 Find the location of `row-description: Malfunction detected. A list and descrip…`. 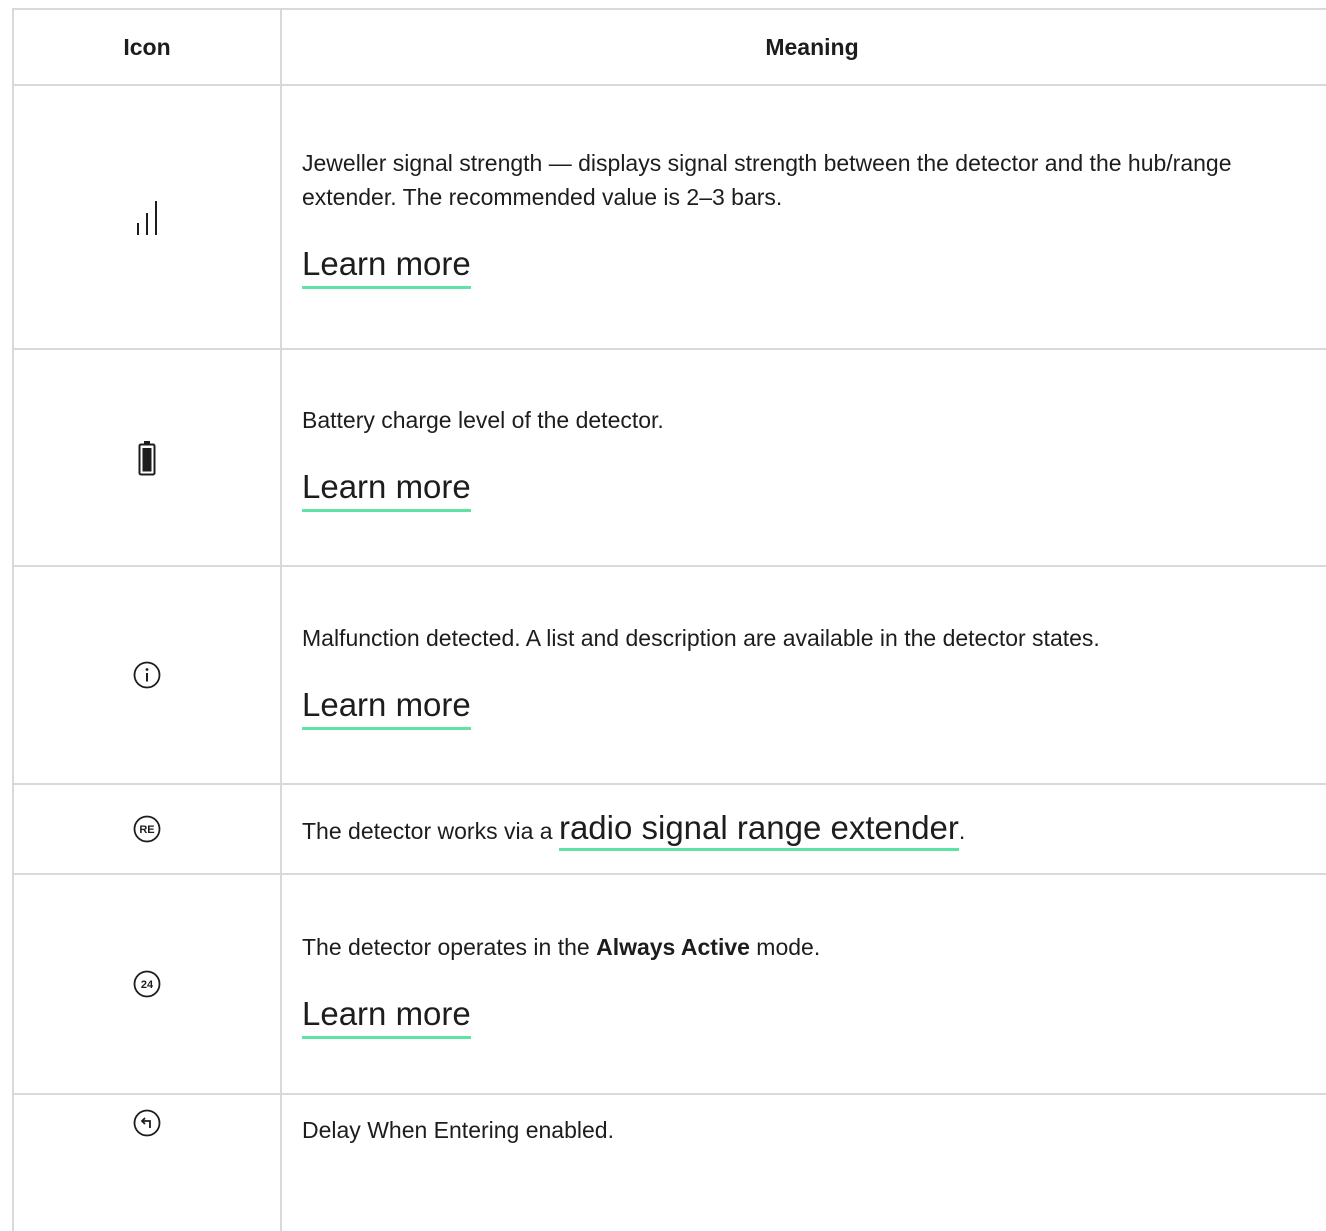

row-description: Malfunction detected. A list and descrip… is located at coordinates (701, 637).